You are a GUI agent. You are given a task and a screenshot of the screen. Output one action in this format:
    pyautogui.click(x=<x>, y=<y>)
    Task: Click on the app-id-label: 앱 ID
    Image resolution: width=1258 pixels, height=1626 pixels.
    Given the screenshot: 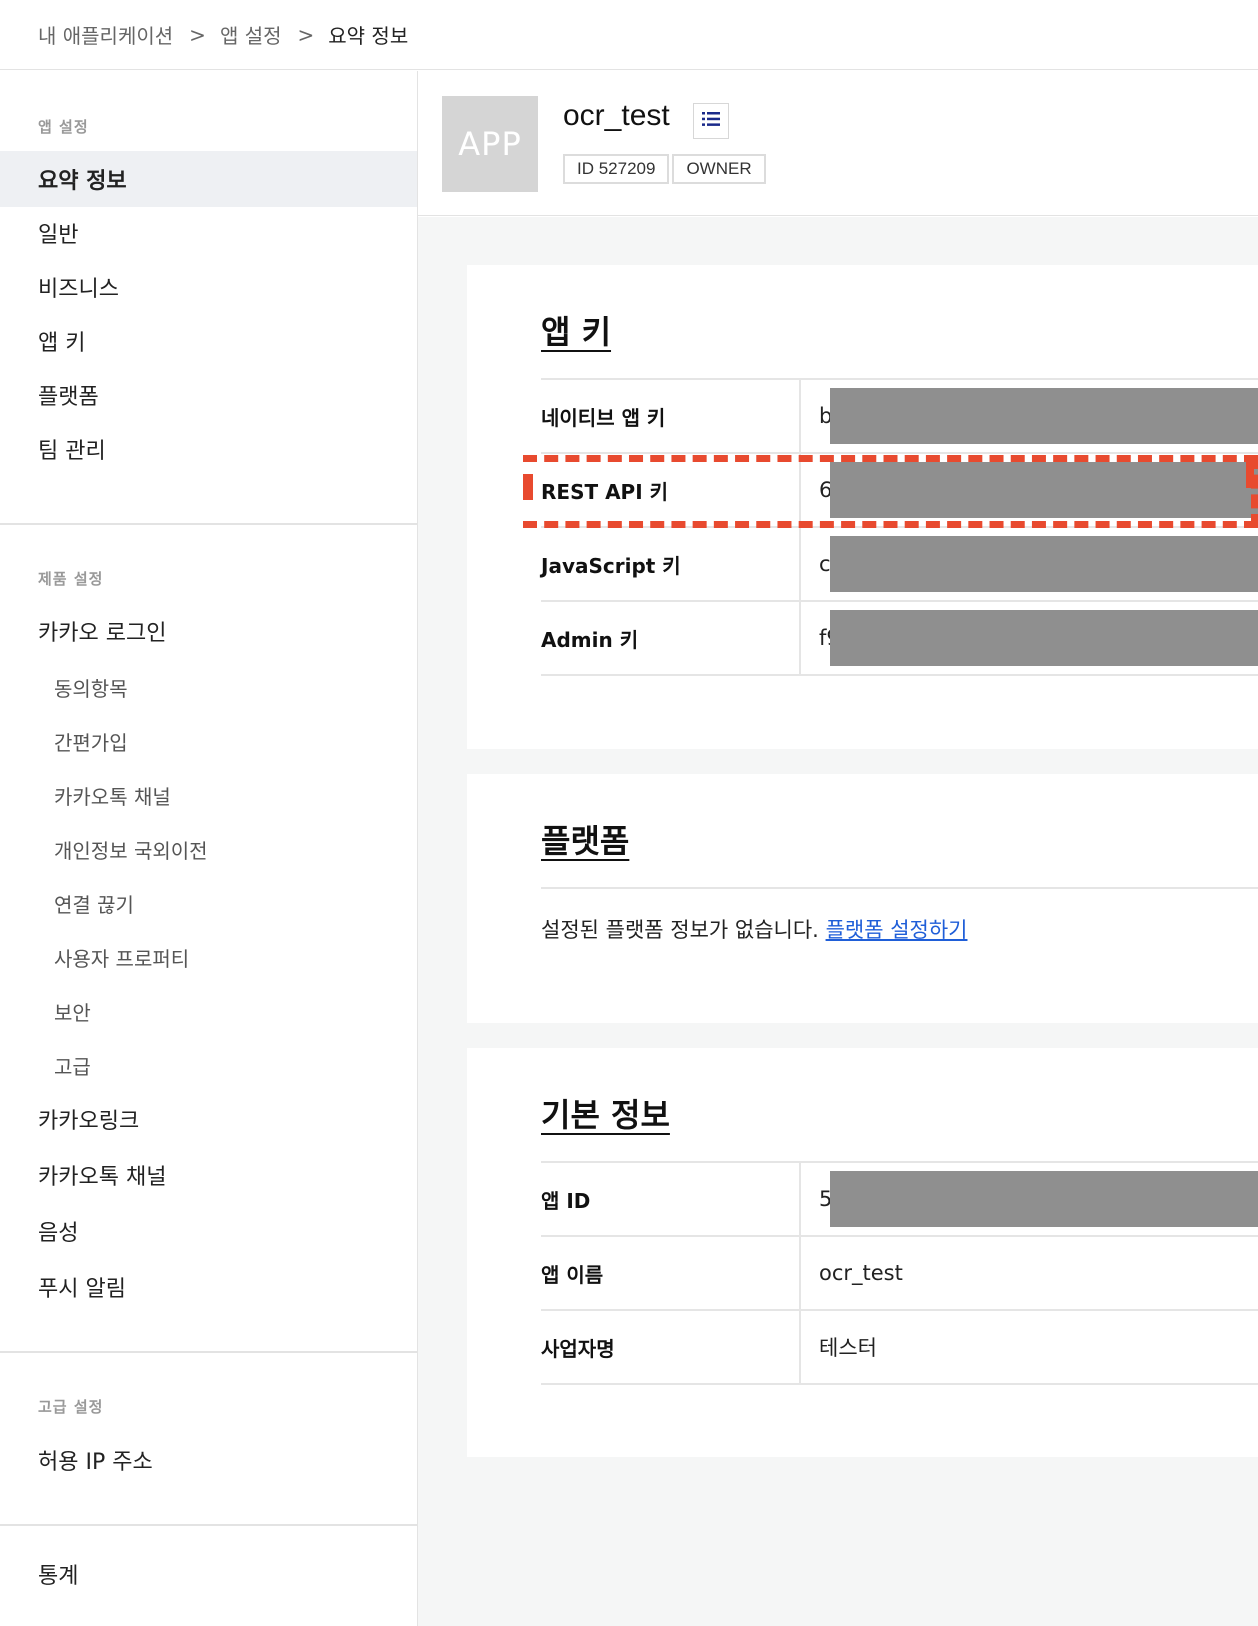 What is the action you would take?
    pyautogui.click(x=671, y=1199)
    